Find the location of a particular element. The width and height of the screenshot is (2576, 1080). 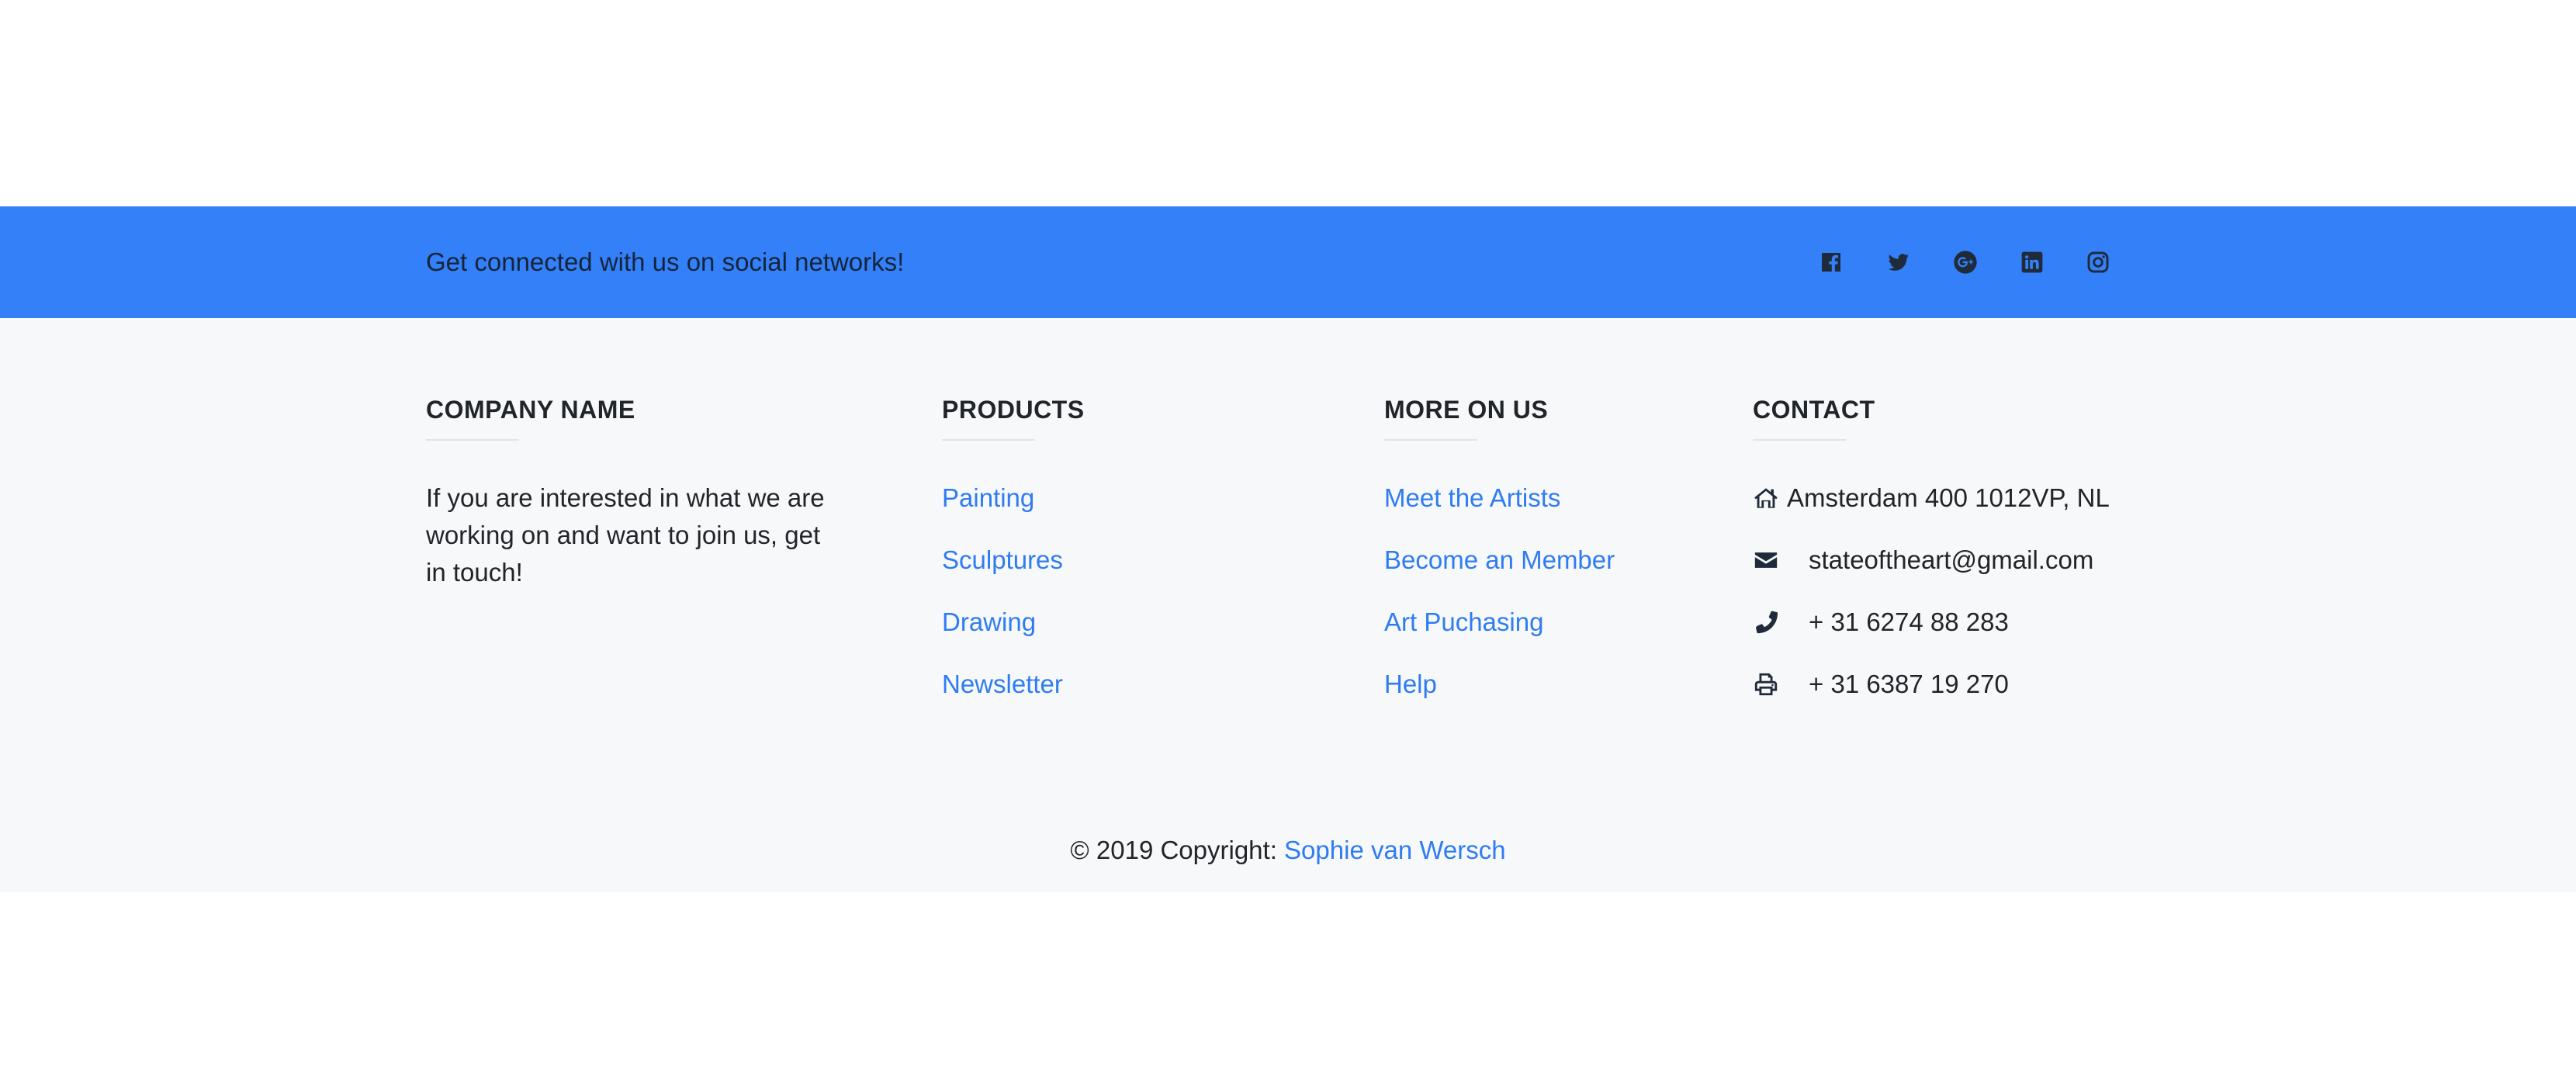

products-heading: PRODUCTS is located at coordinates (1013, 410).